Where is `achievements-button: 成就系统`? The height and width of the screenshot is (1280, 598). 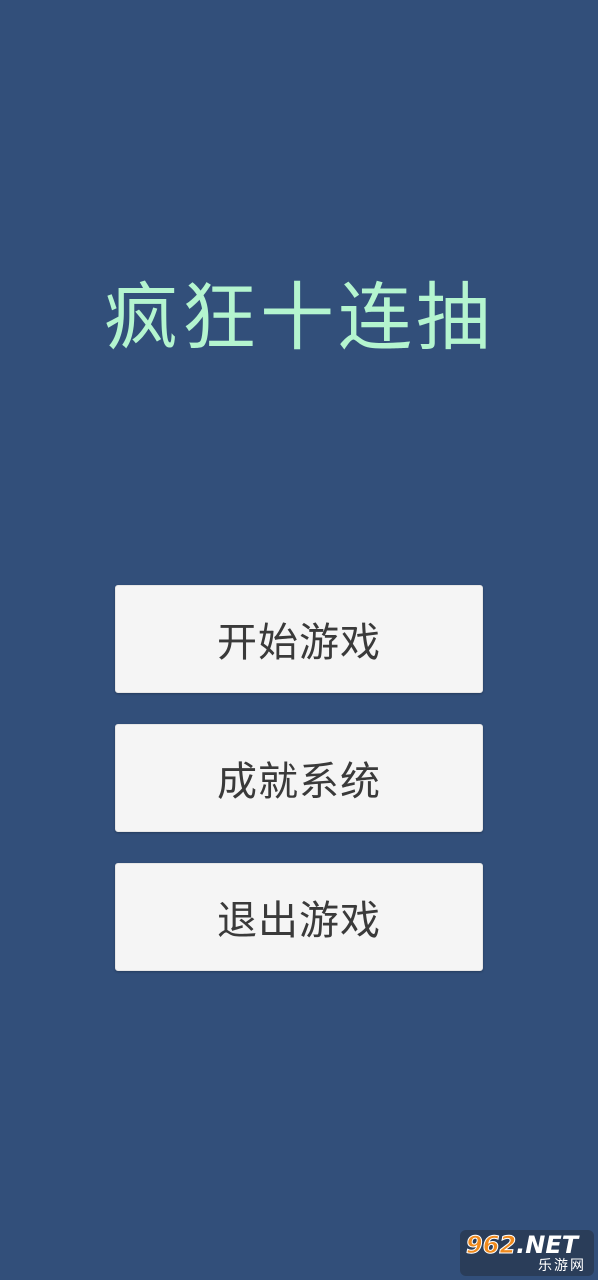
achievements-button: 成就系统 is located at coordinates (299, 778).